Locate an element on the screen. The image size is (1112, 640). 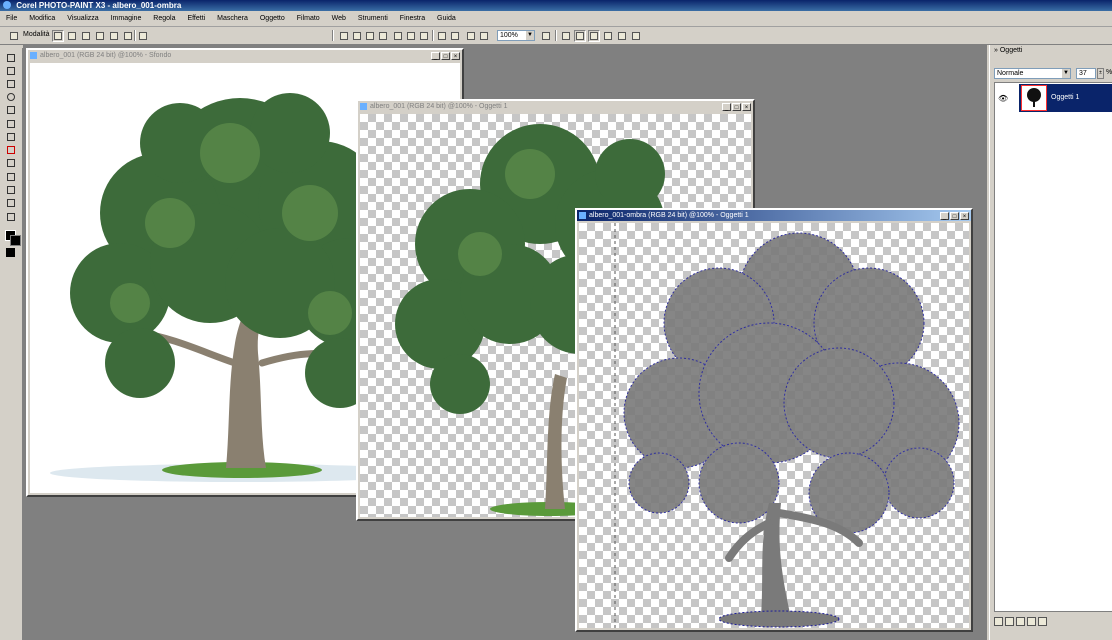
menu-finestra: Finestra is located at coordinates (412, 18).